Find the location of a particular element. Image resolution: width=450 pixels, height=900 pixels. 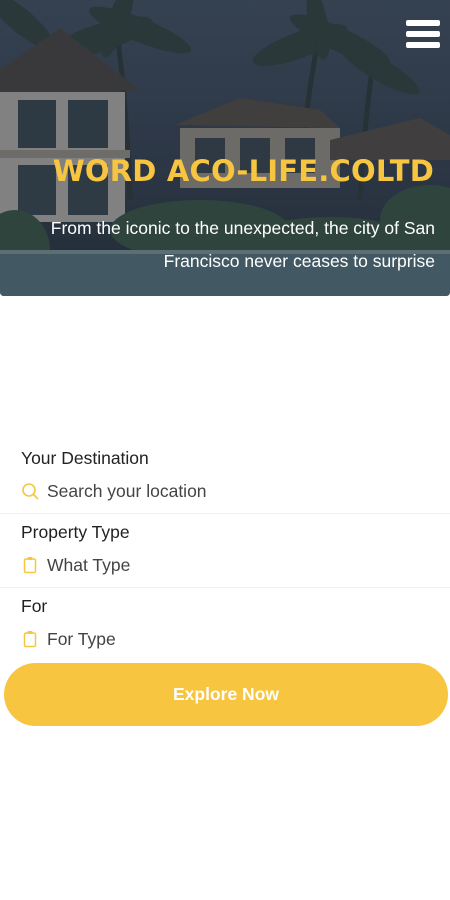

property-type-label: Property Type is located at coordinates (75, 532).